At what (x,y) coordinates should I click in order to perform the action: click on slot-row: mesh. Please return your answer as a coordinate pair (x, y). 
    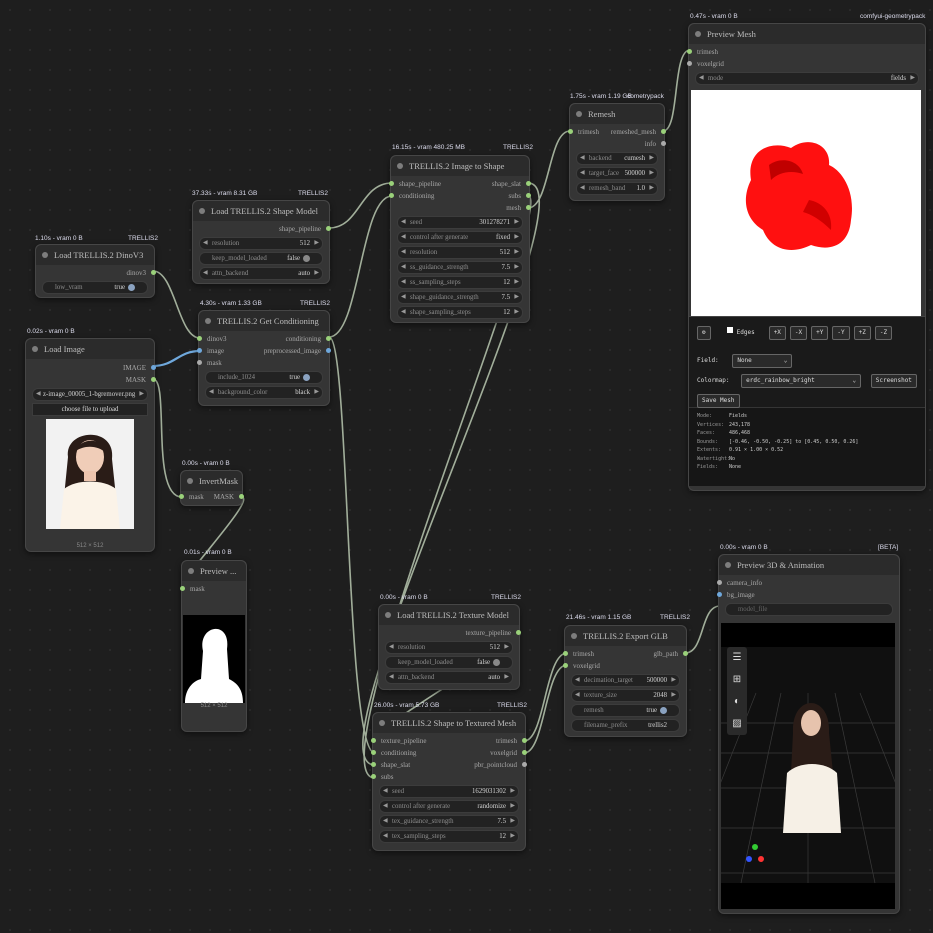
    Looking at the image, I should click on (461, 208).